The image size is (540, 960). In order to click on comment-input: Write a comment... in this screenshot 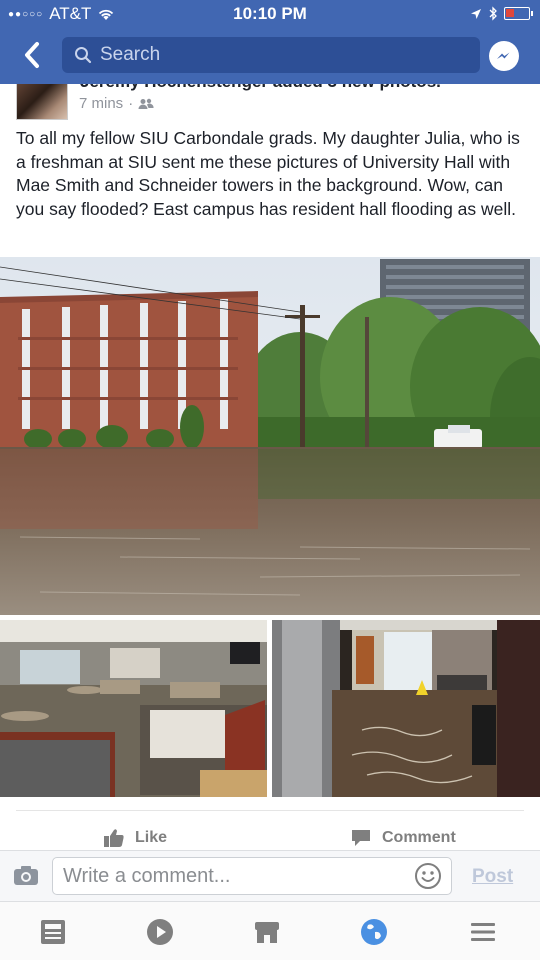, I will do `click(252, 876)`.